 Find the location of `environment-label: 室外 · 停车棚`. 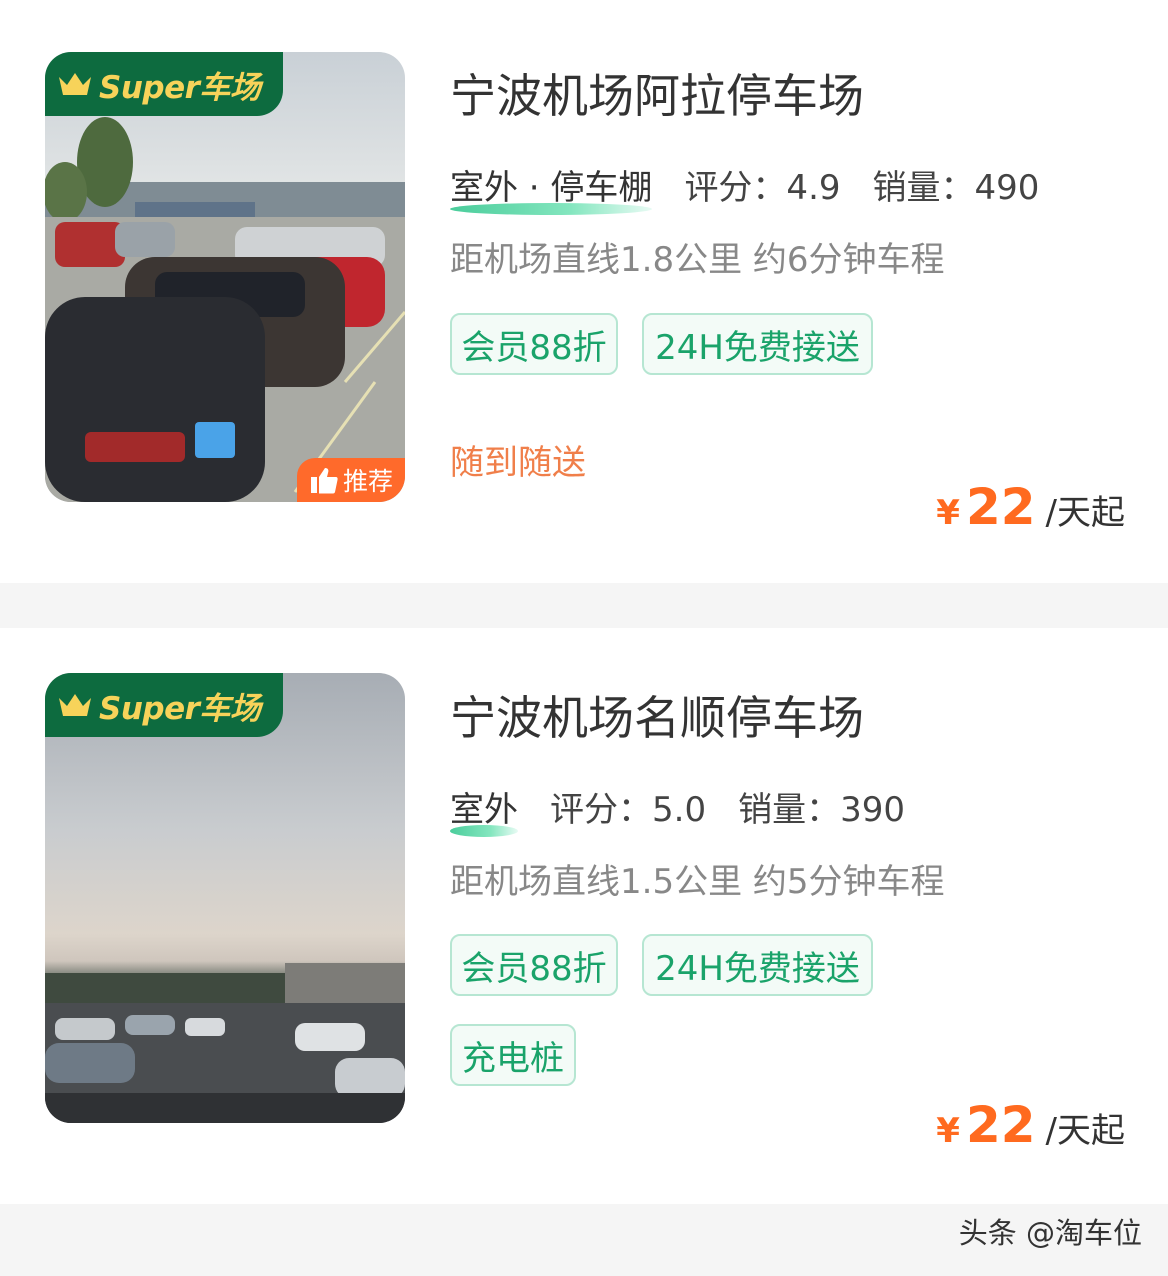

environment-label: 室外 · 停车棚 is located at coordinates (551, 188).